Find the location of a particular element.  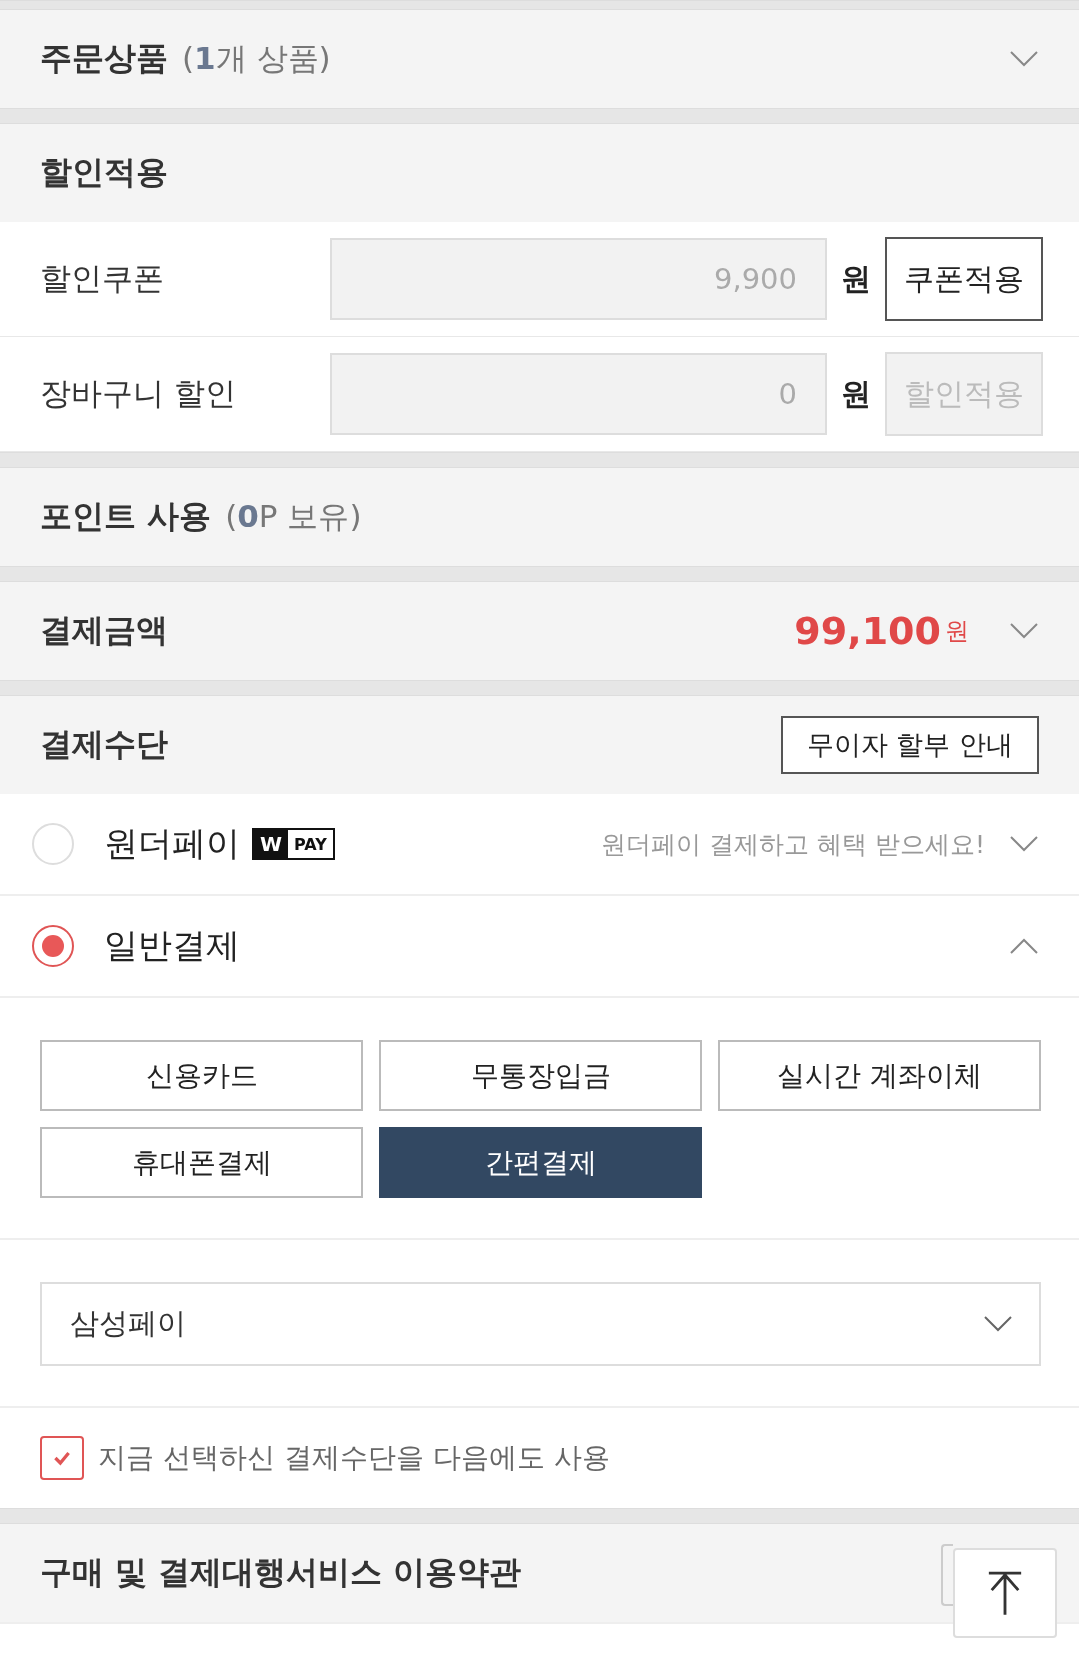

section-title: 할인적용 is located at coordinates (104, 172).